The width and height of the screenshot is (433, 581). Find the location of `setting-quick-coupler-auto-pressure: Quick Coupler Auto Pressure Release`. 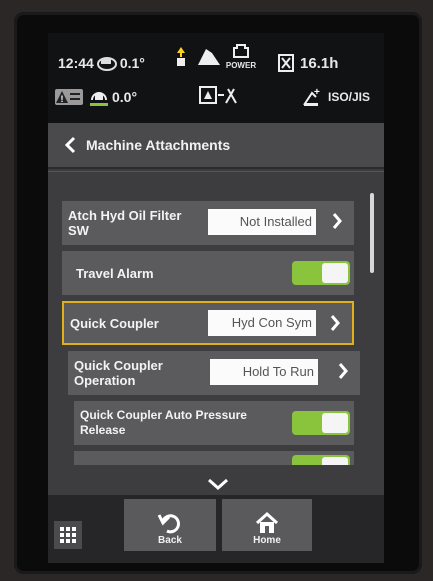

setting-quick-coupler-auto-pressure: Quick Coupler Auto Pressure Release is located at coordinates (214, 423).